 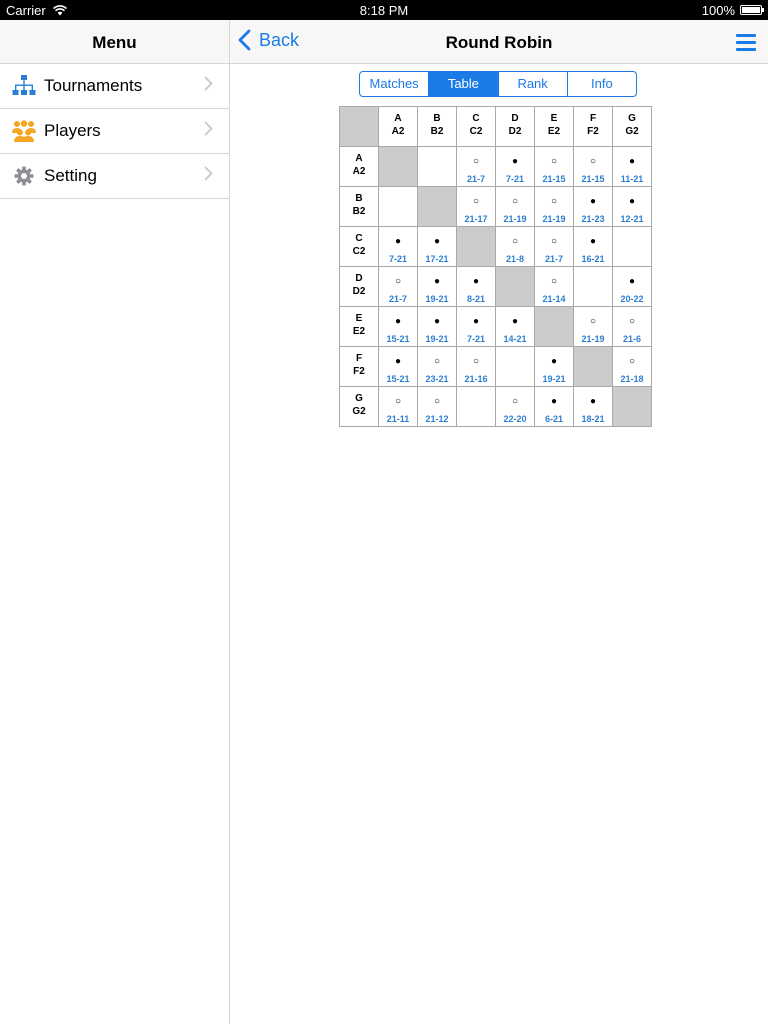 What do you see at coordinates (593, 219) in the screenshot?
I see `match-score: 21-23` at bounding box center [593, 219].